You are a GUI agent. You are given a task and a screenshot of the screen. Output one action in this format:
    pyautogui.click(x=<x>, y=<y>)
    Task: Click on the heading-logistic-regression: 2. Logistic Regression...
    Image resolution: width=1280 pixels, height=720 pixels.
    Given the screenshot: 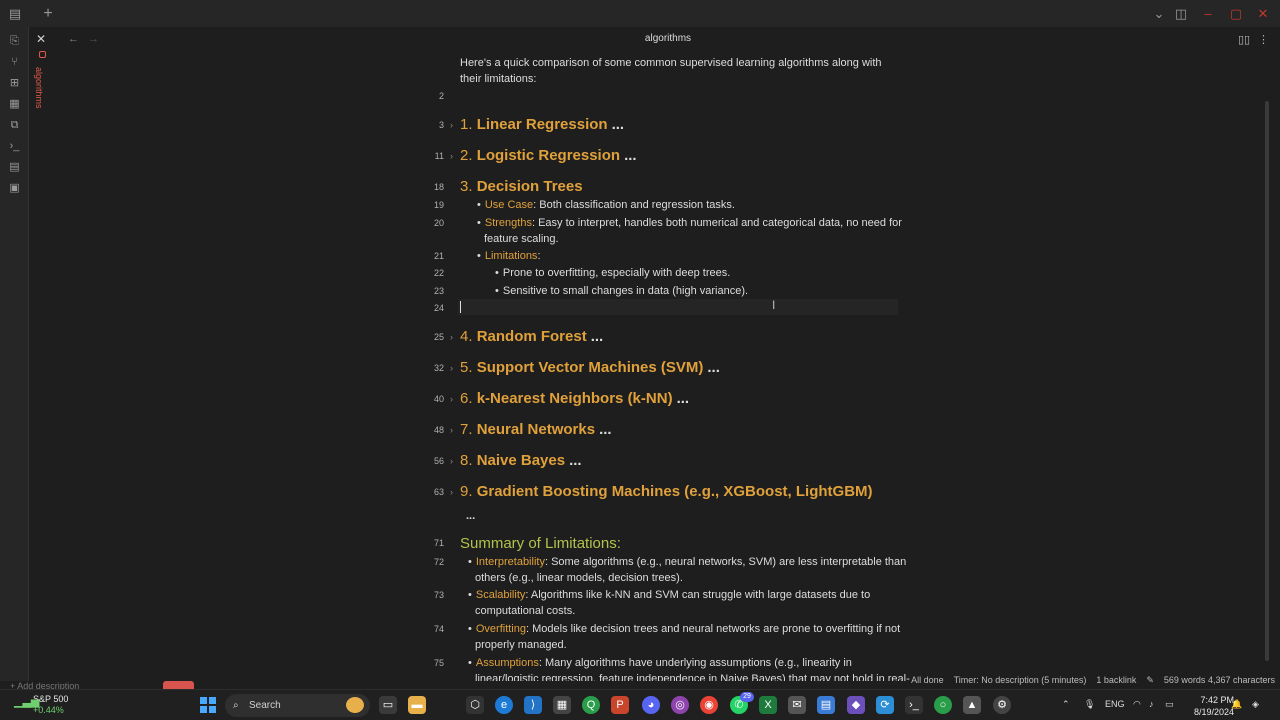 What is the action you would take?
    pyautogui.click(x=548, y=155)
    